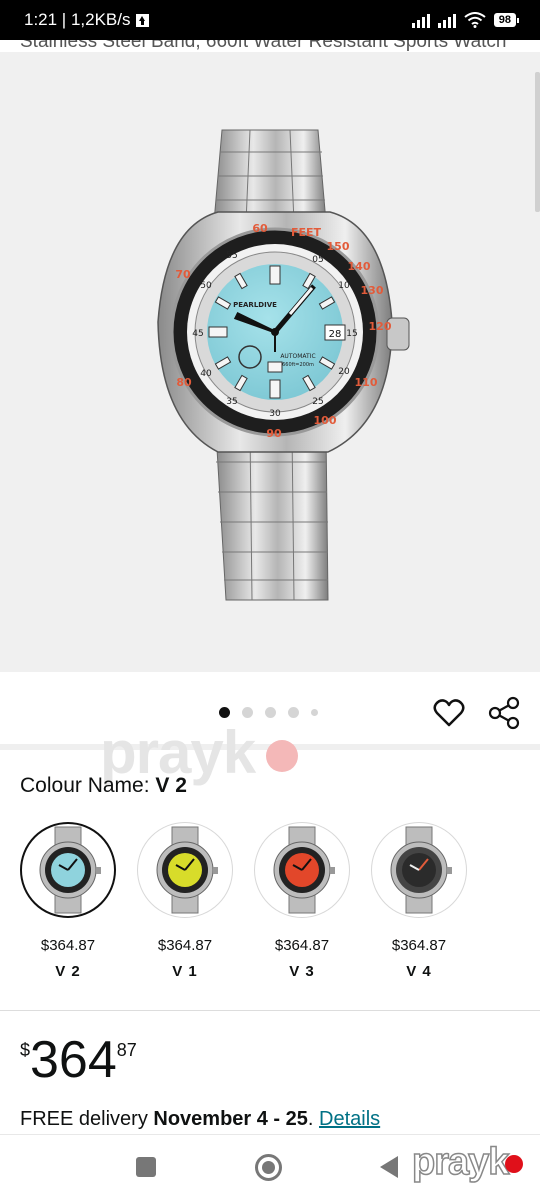 This screenshot has height=1200, width=540. I want to click on svg-text: 50, so click(206, 286).